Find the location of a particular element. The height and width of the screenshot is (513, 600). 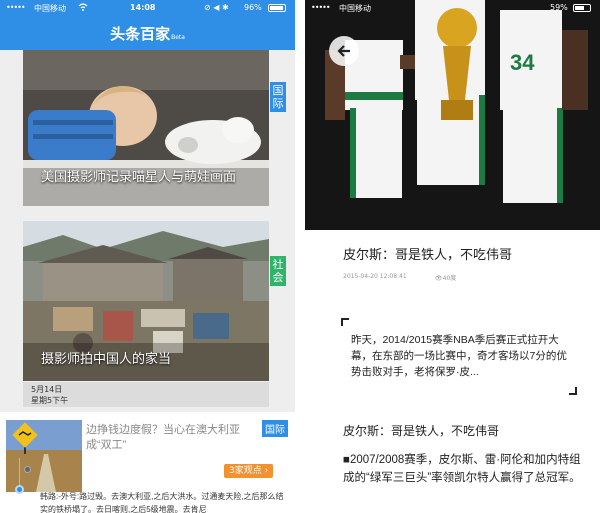

beta-badge: Beta is located at coordinates (178, 37).